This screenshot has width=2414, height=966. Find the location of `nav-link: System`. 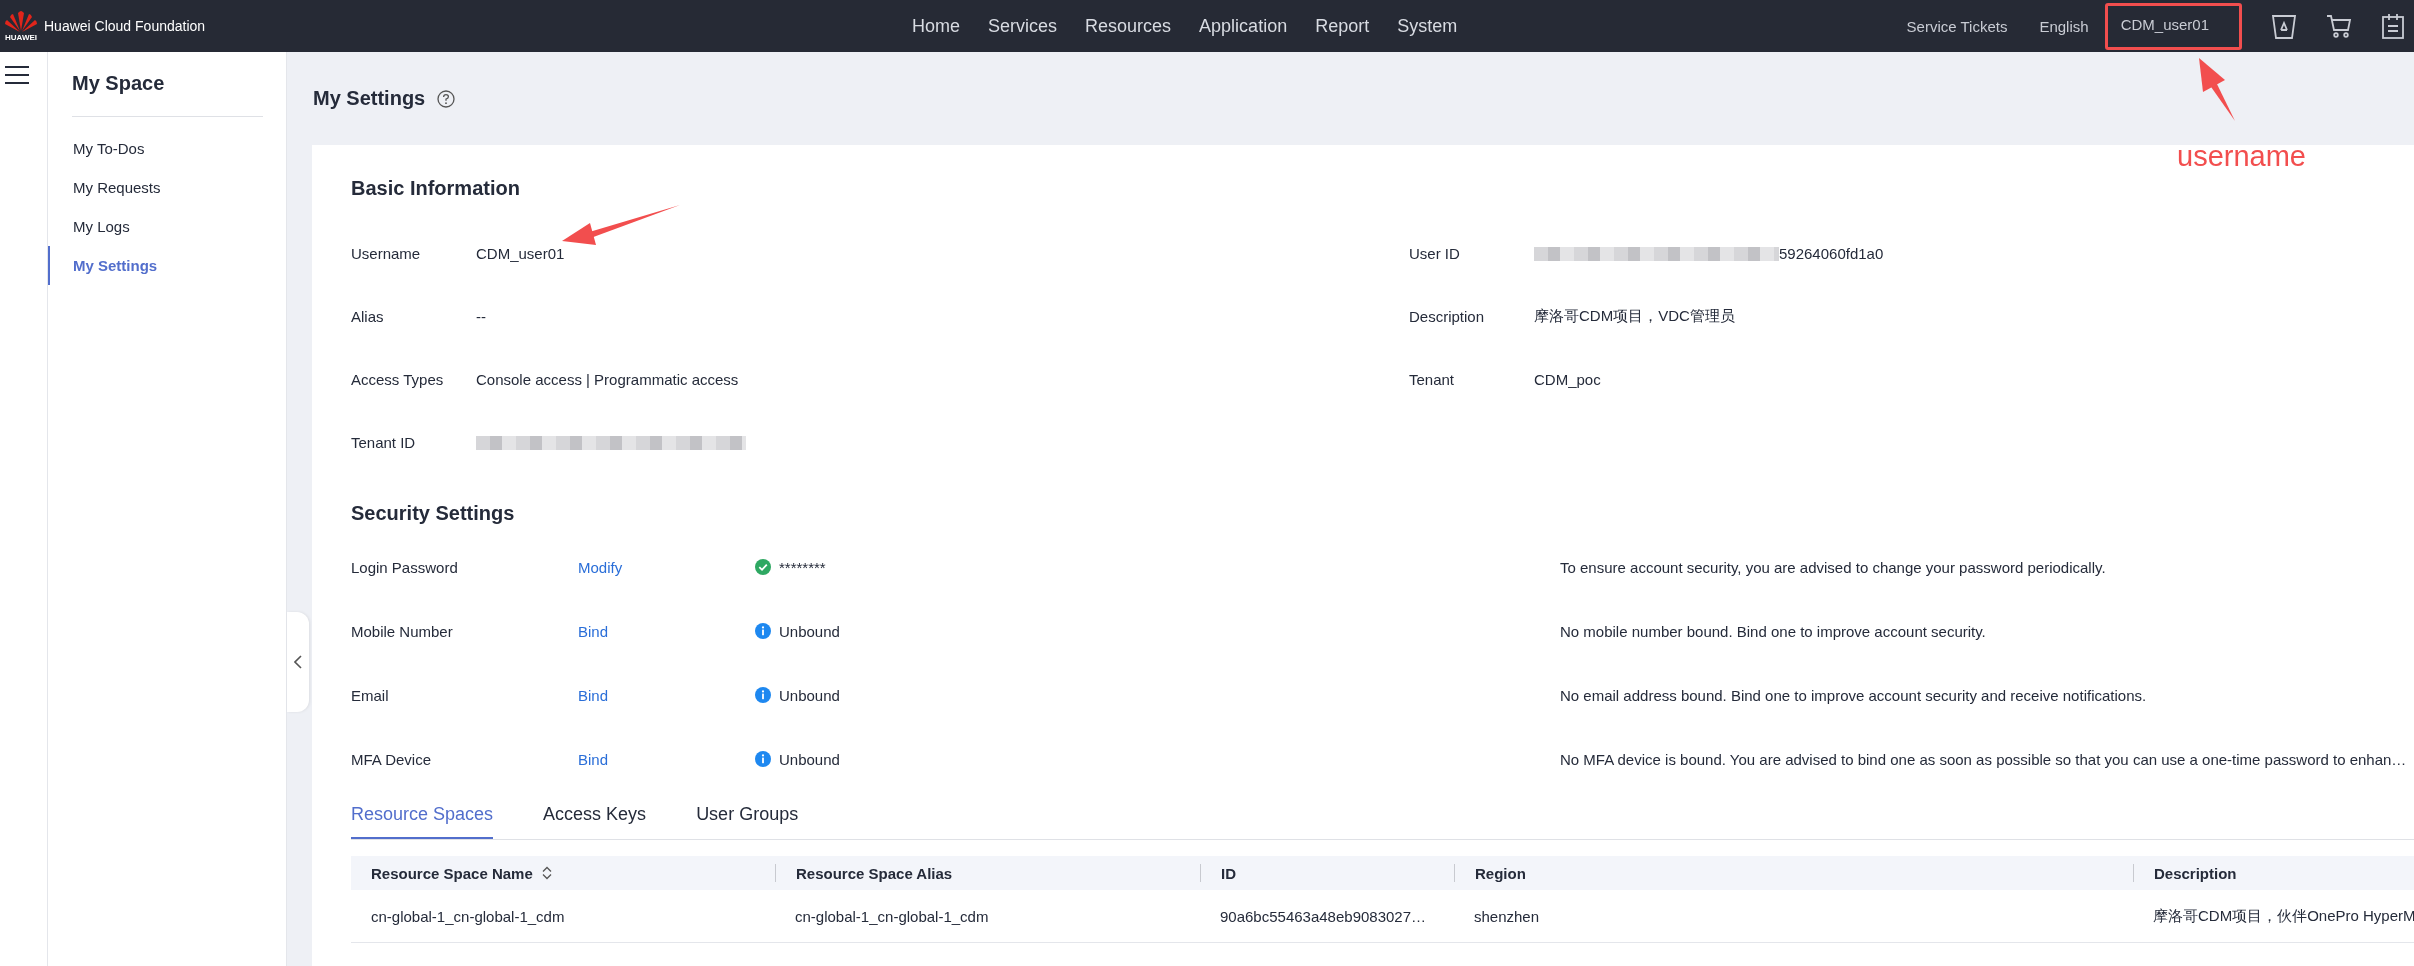

nav-link: System is located at coordinates (1427, 26).